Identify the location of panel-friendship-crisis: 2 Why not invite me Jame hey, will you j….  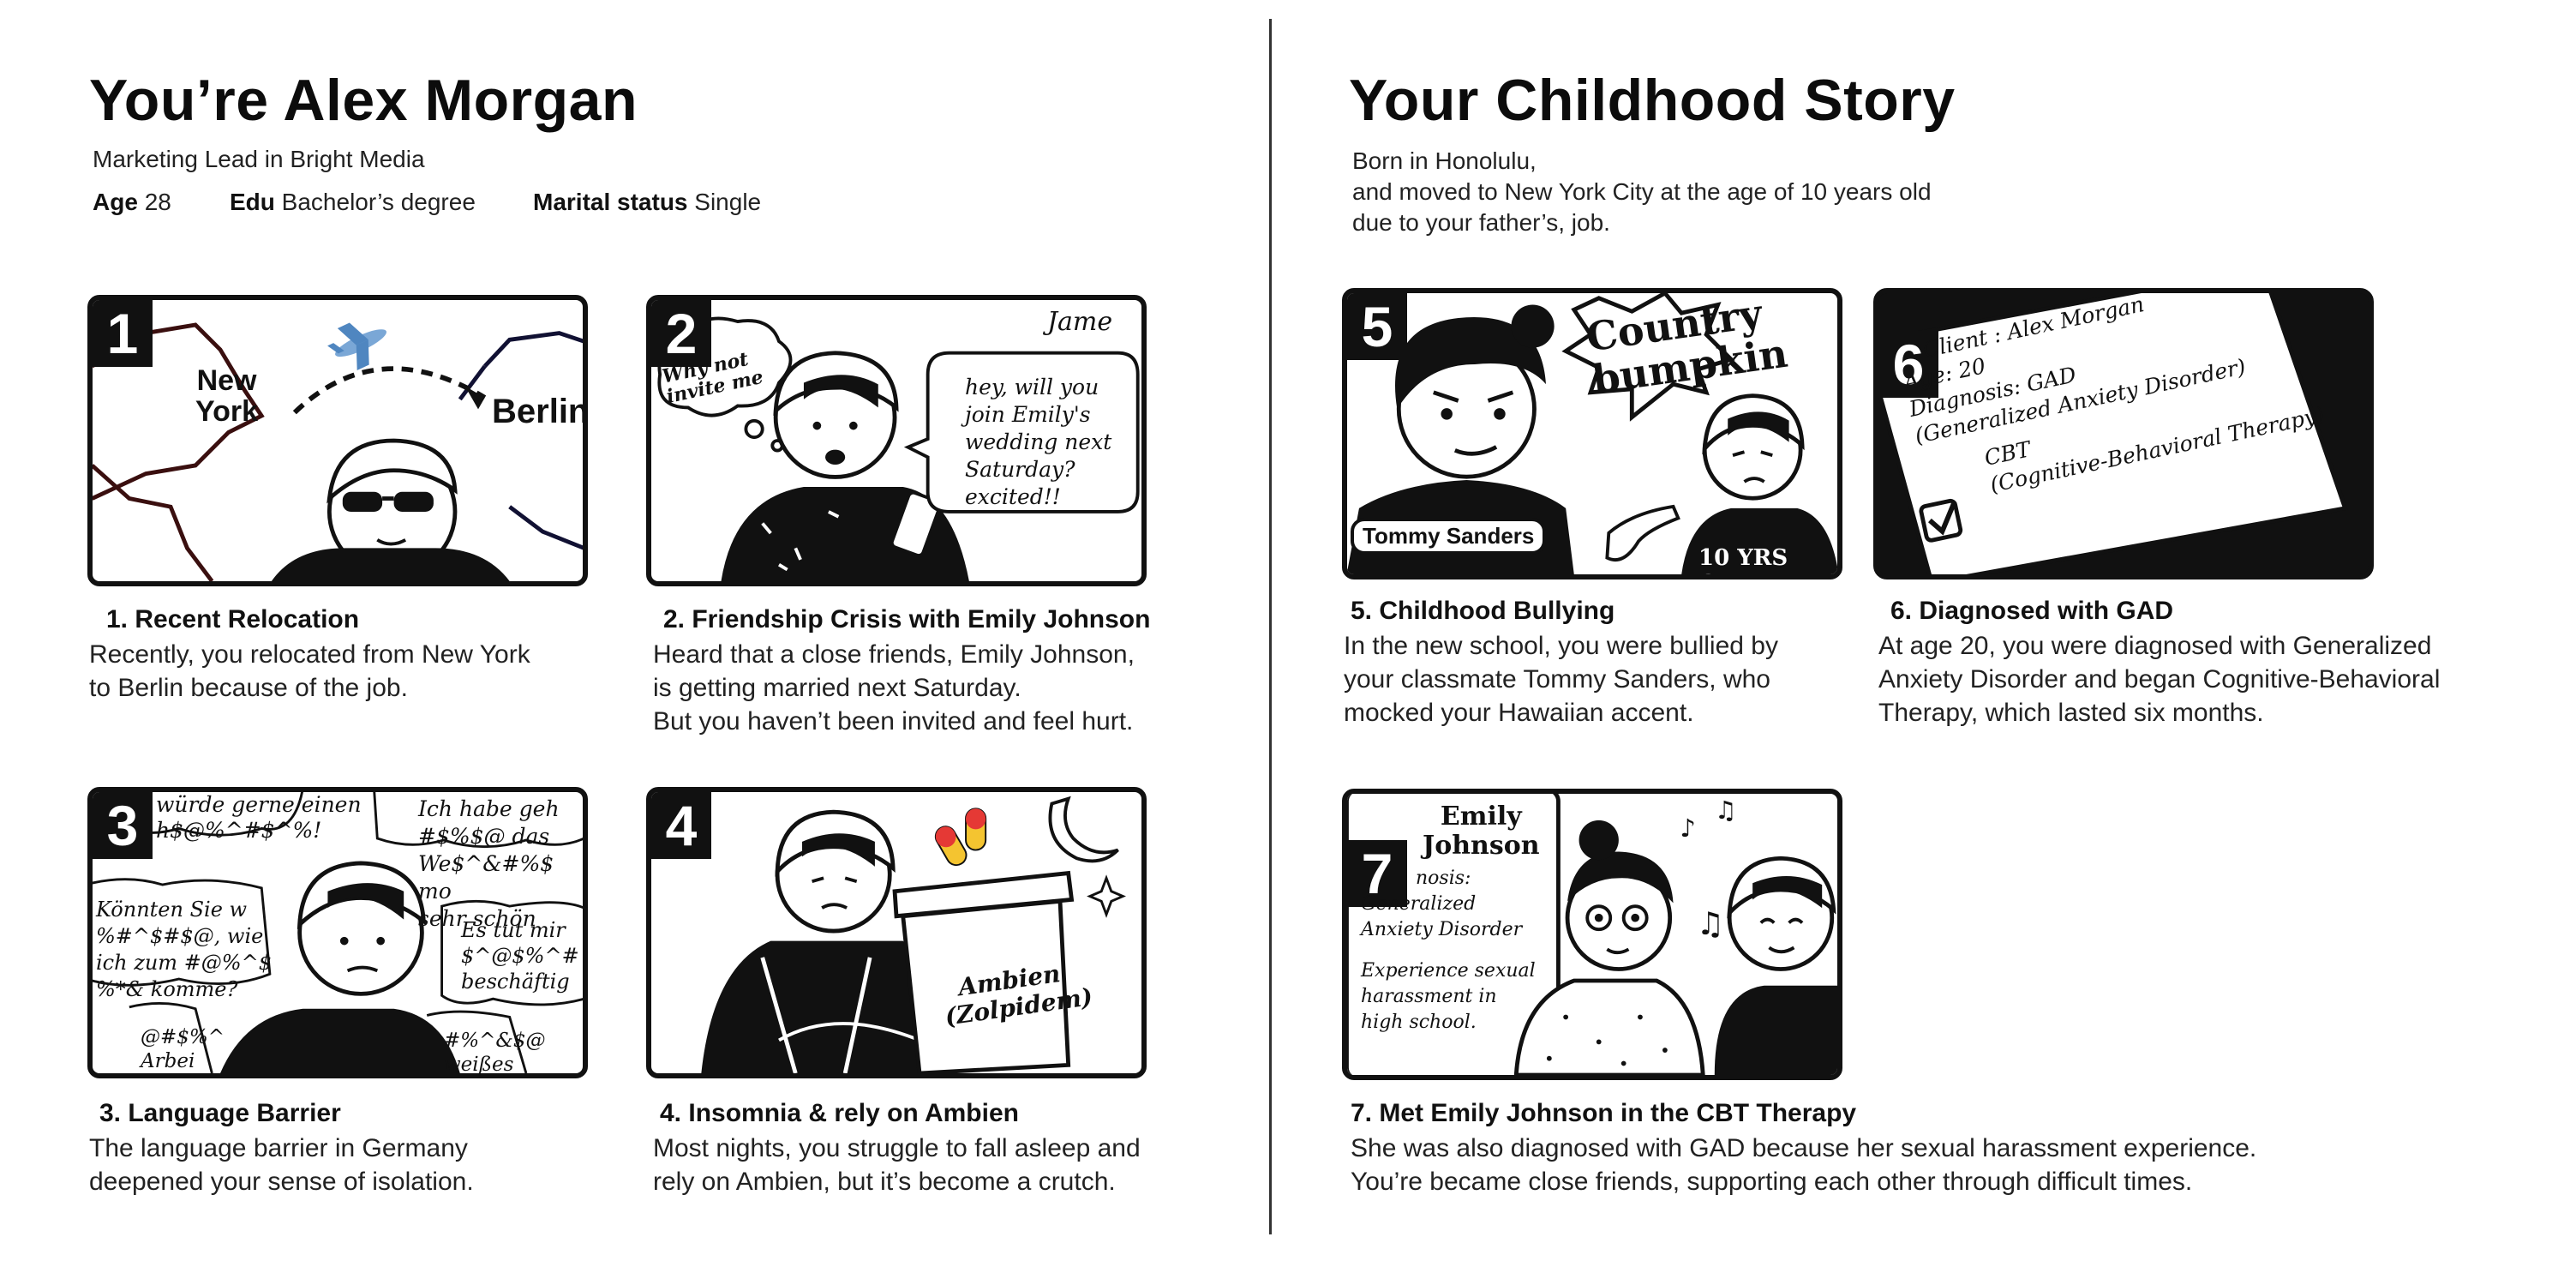
(896, 440).